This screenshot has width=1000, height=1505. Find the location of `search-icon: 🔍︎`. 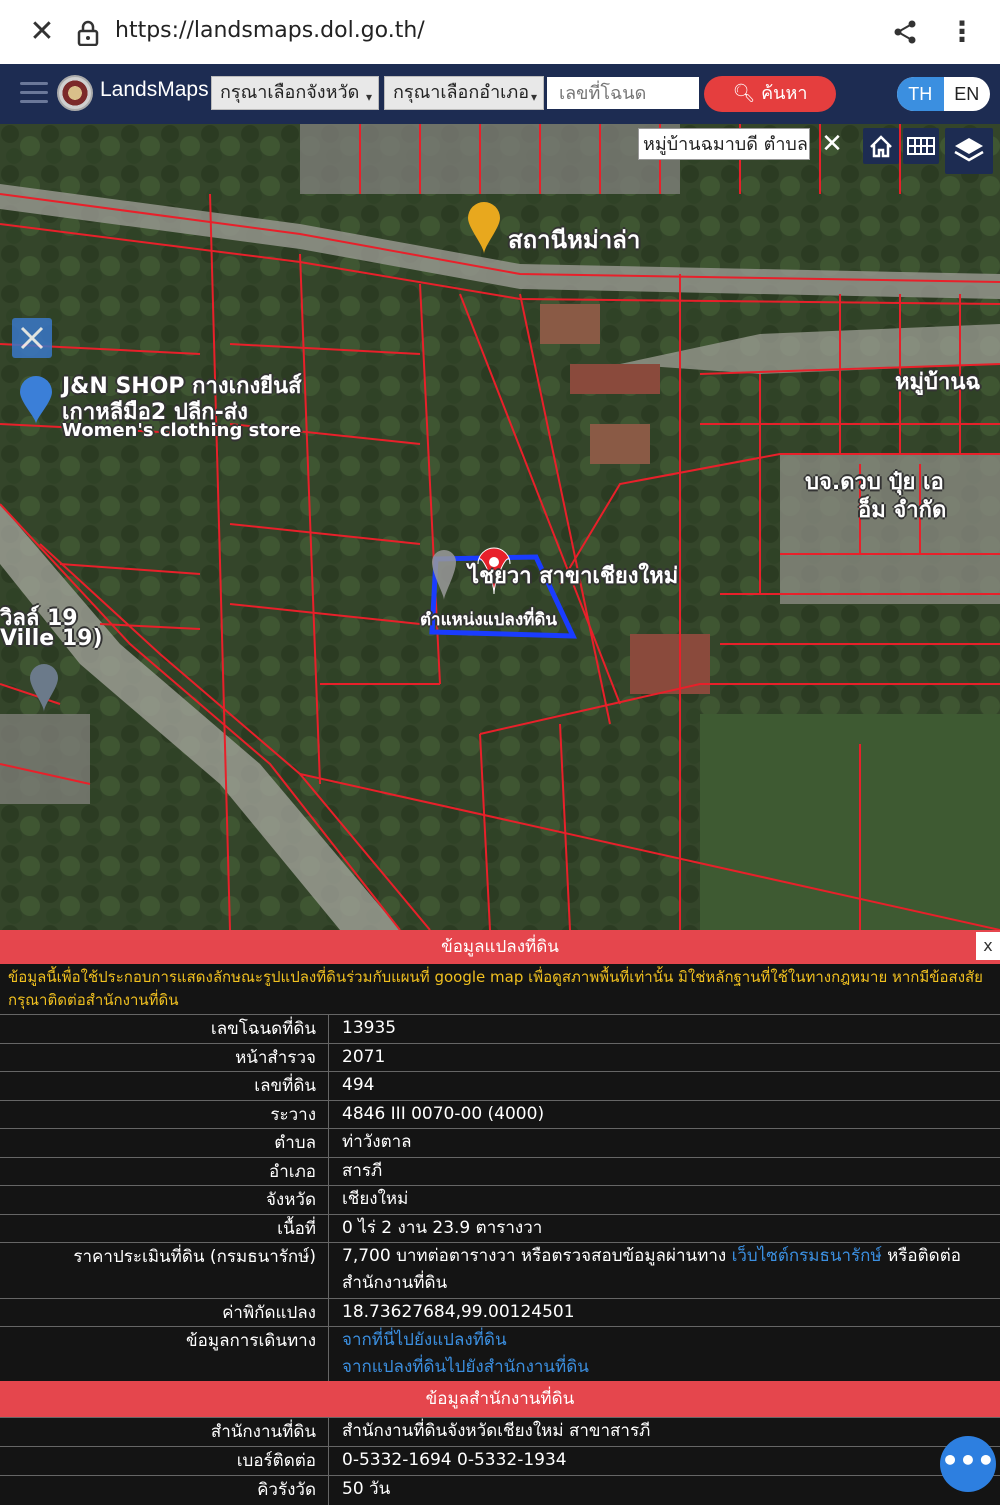

search-icon: 🔍︎ is located at coordinates (744, 93).